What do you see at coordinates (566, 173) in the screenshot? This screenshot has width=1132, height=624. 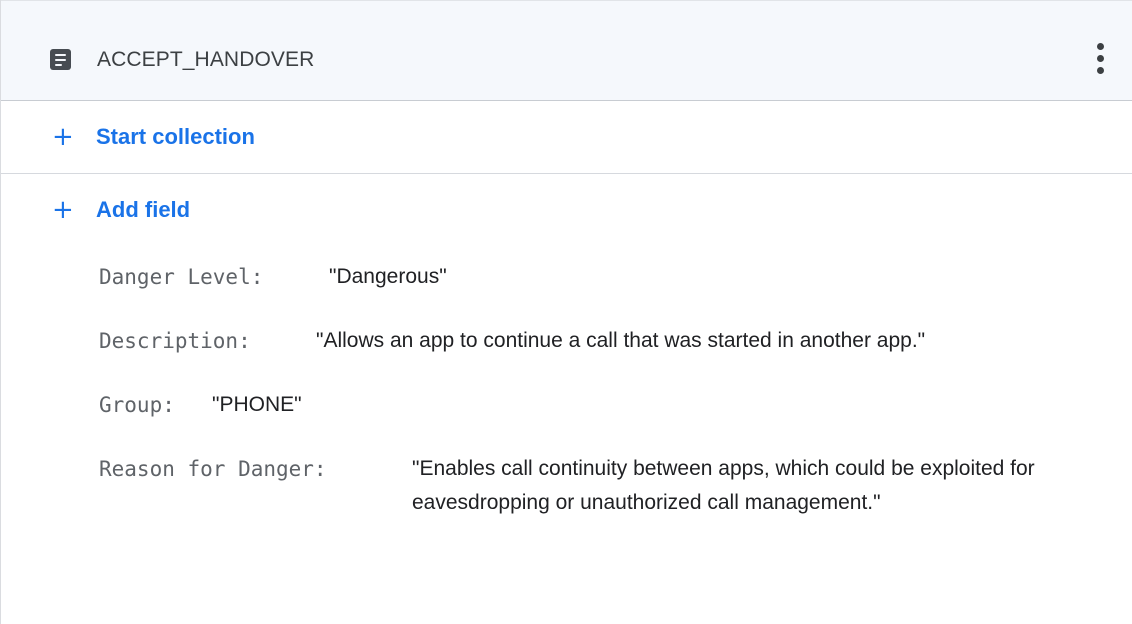 I see `divider` at bounding box center [566, 173].